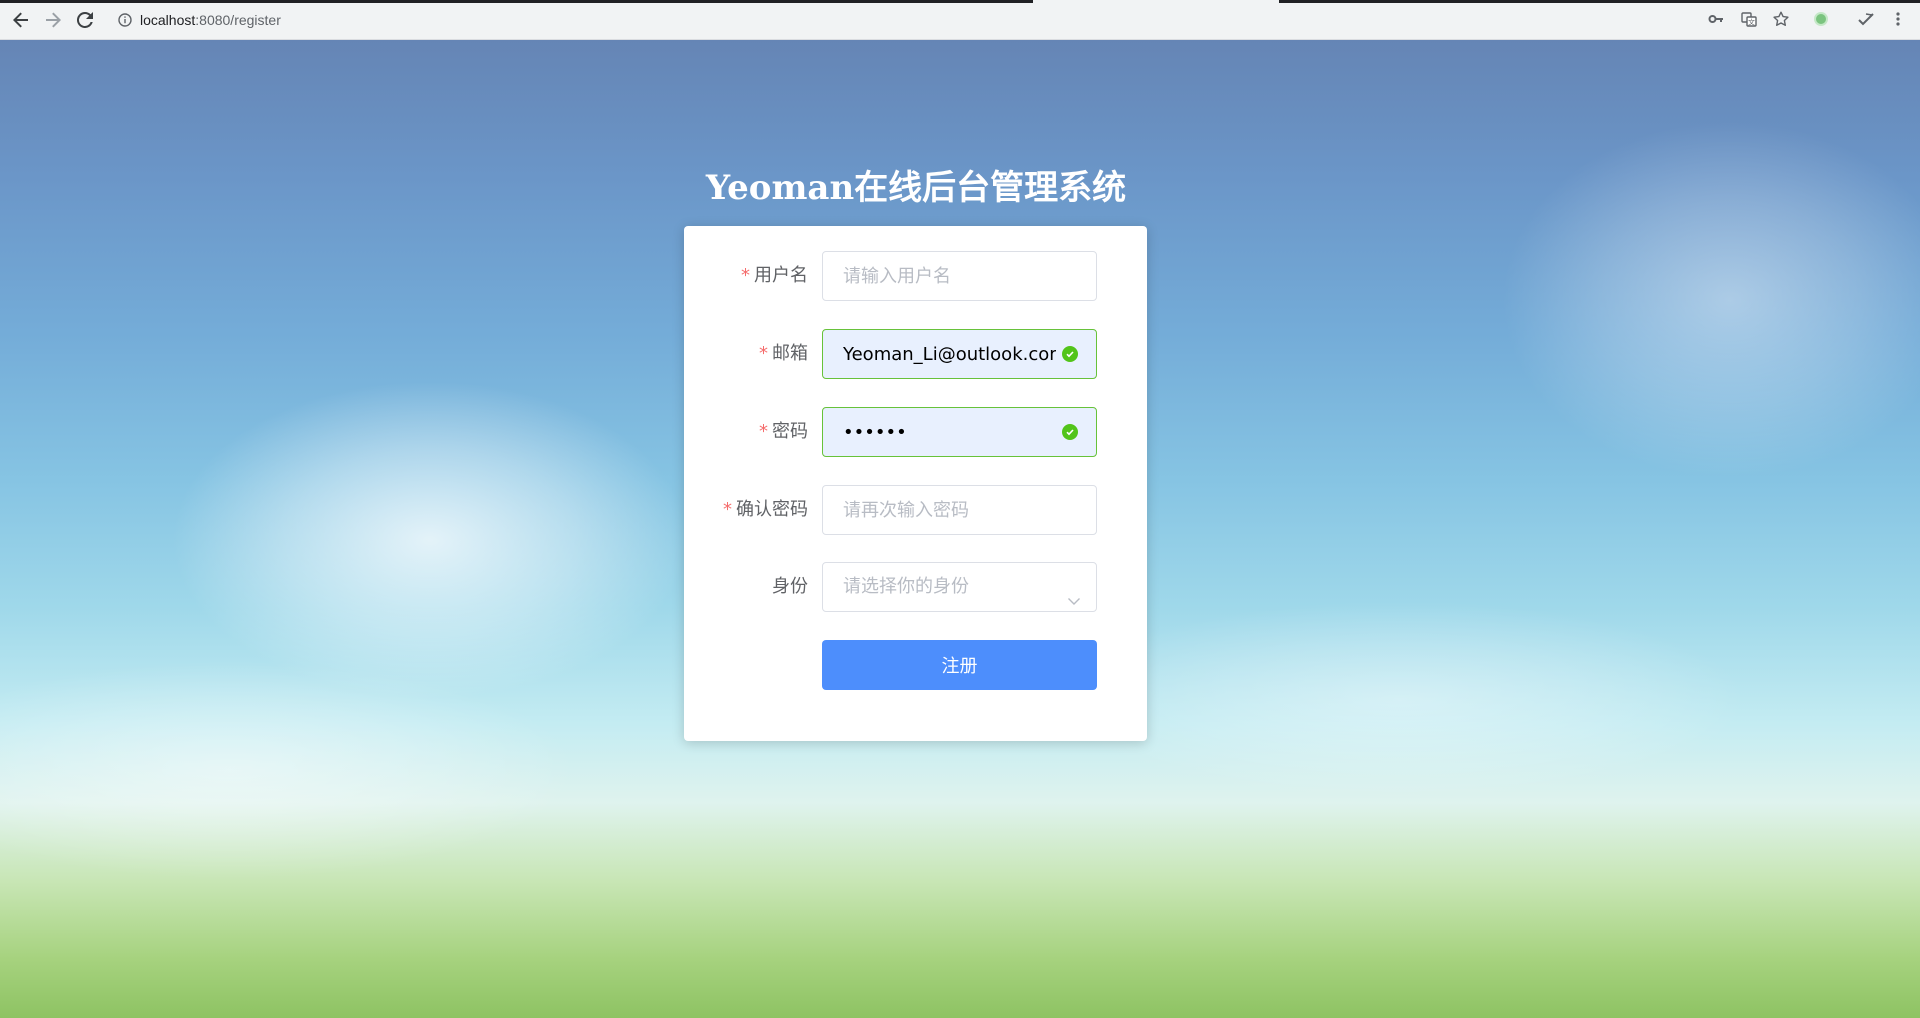 The height and width of the screenshot is (1018, 1920). I want to click on arrow-right-icon, so click(53, 20).